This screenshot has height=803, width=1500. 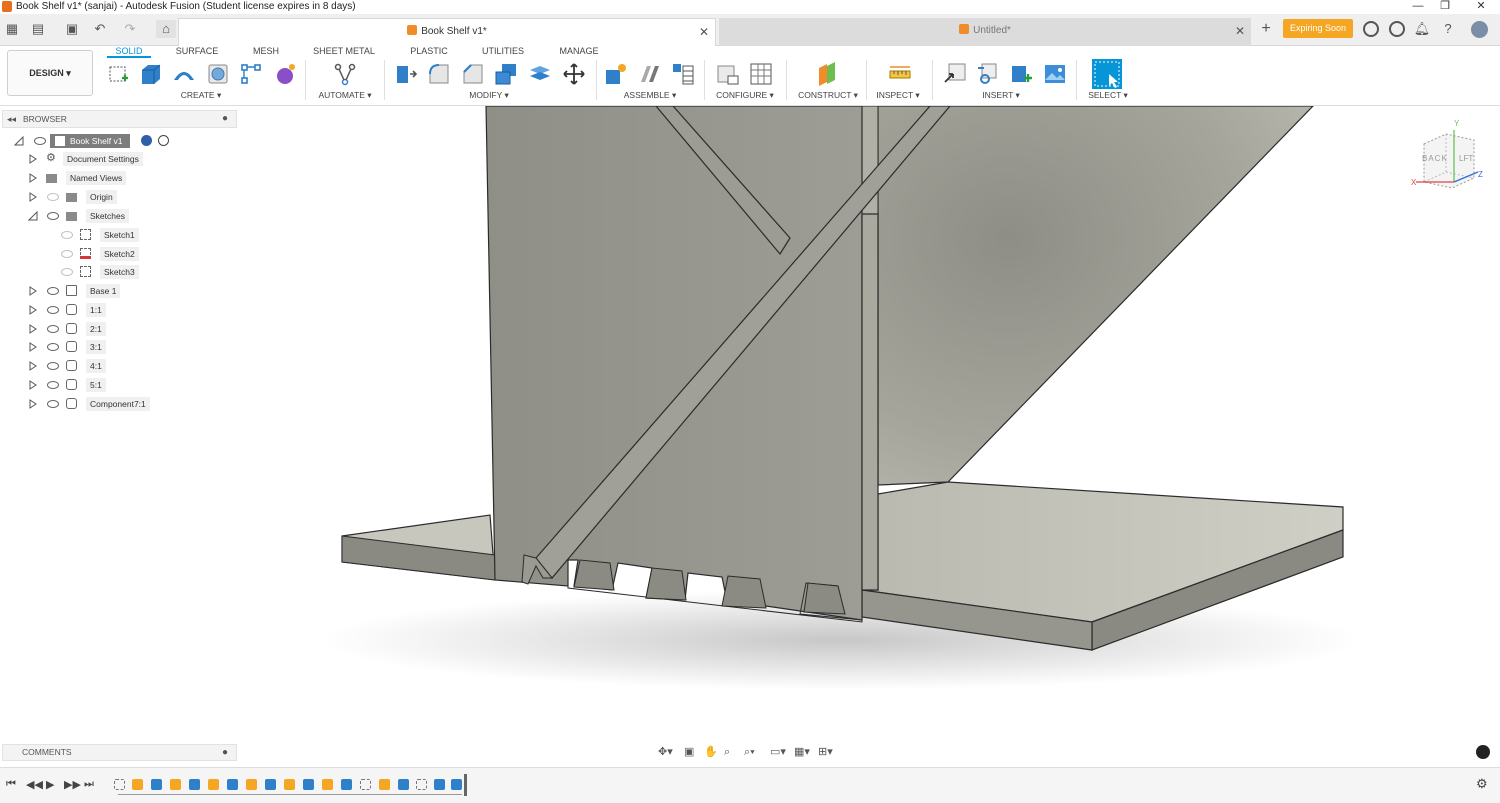 What do you see at coordinates (988, 74) in the screenshot?
I see `insert-mcmaster-icon` at bounding box center [988, 74].